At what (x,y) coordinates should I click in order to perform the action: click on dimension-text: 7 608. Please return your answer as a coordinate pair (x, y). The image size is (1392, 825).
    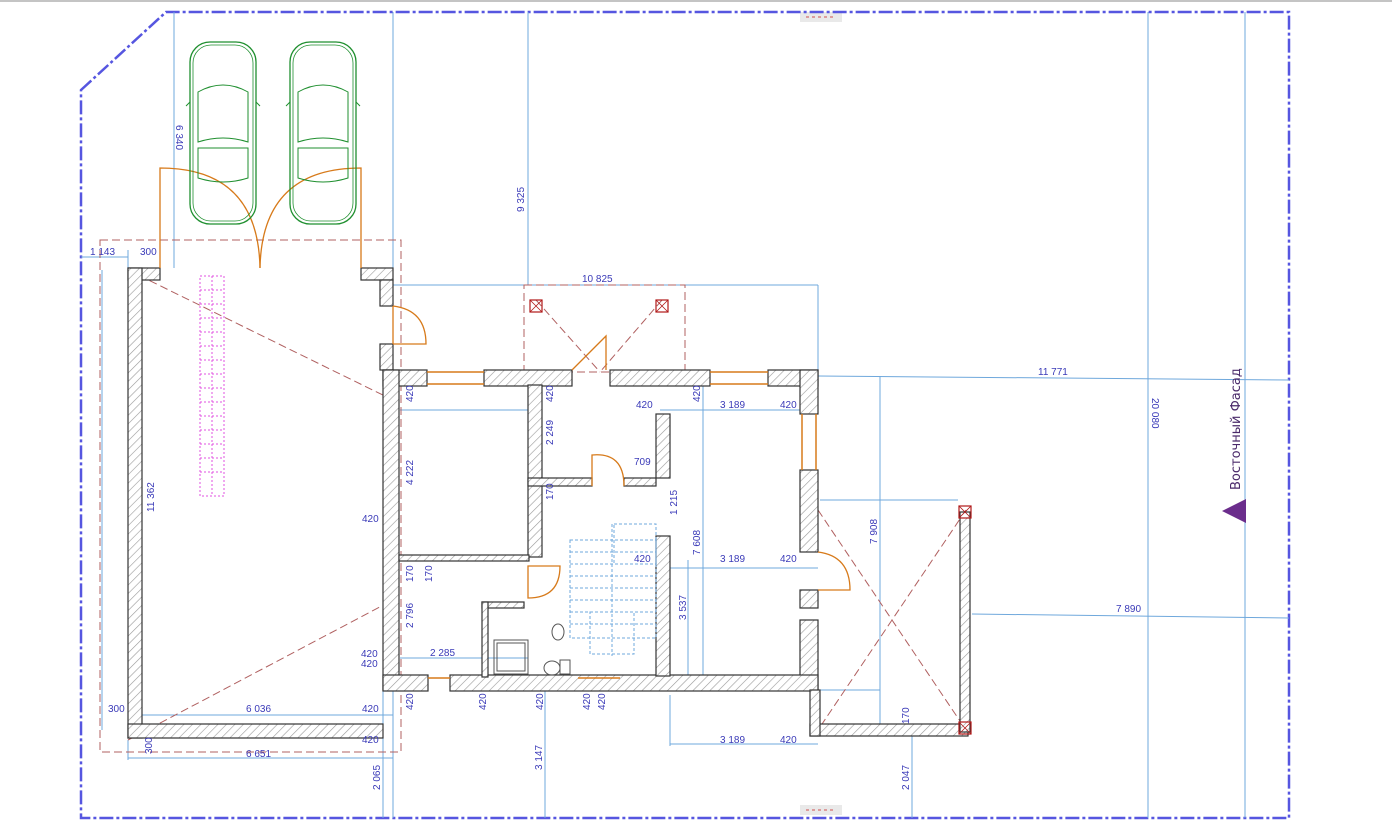
    Looking at the image, I should click on (697, 542).